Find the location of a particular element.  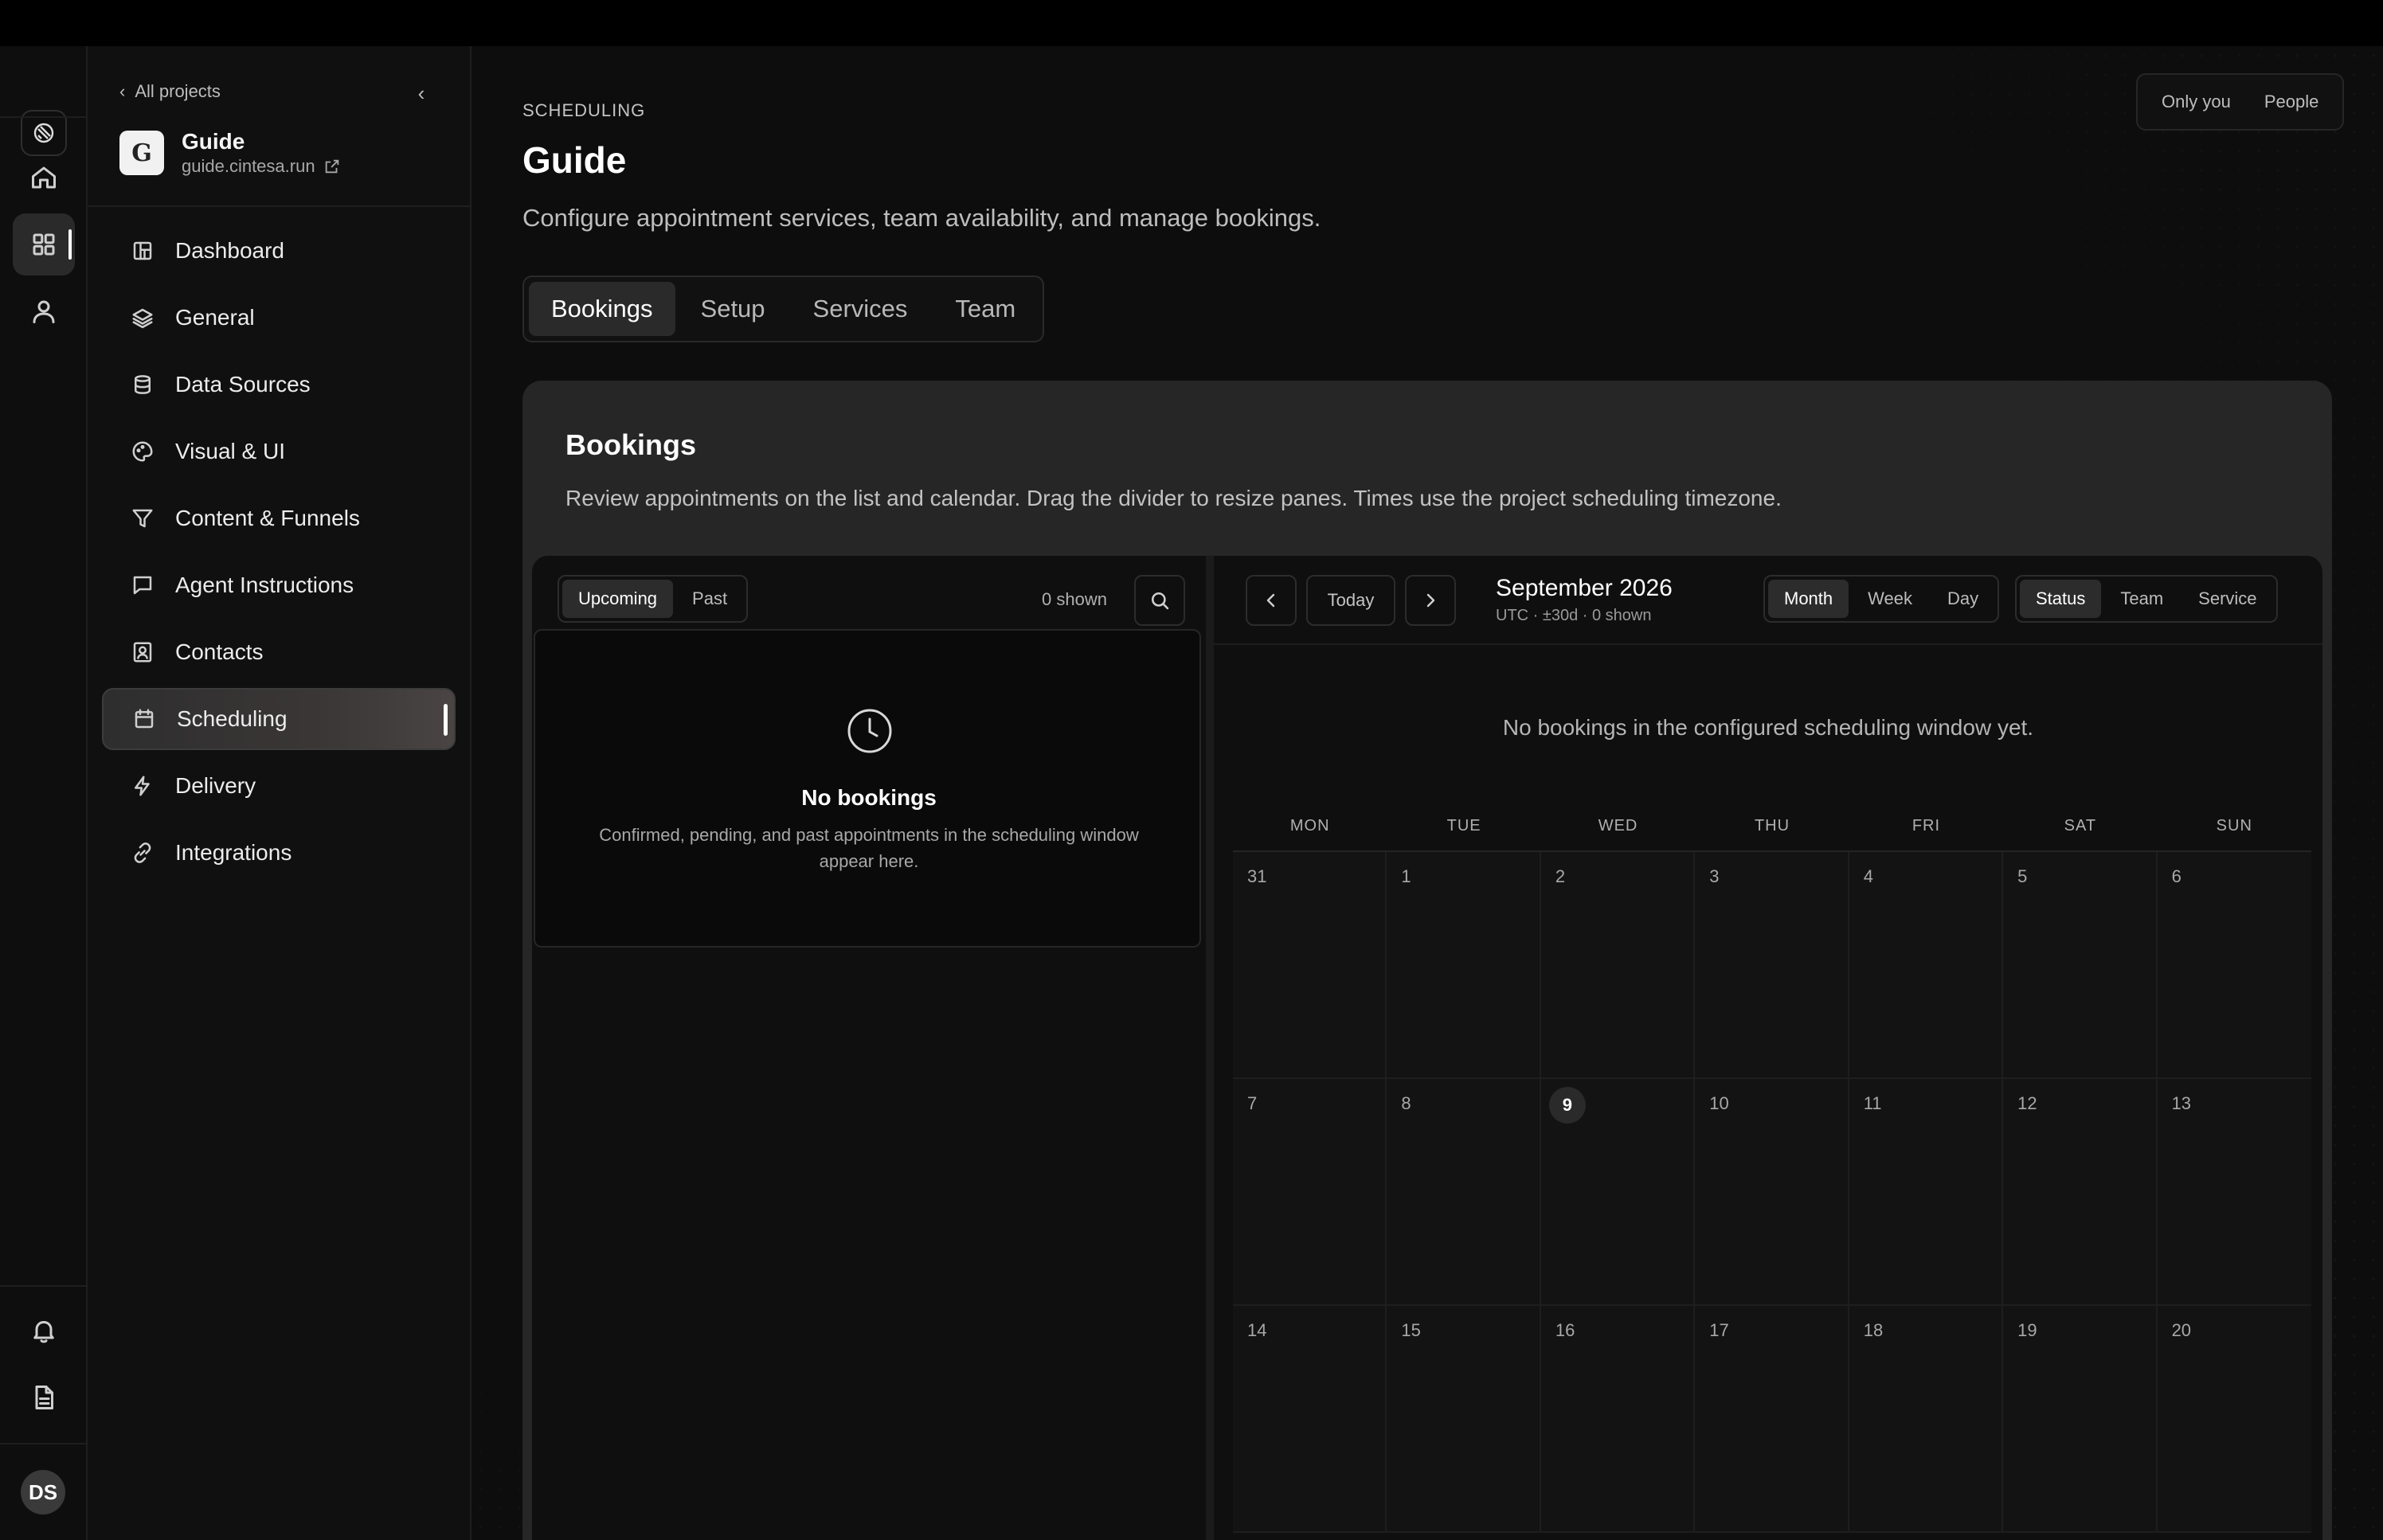

weekday-label: SAT is located at coordinates (2080, 825).